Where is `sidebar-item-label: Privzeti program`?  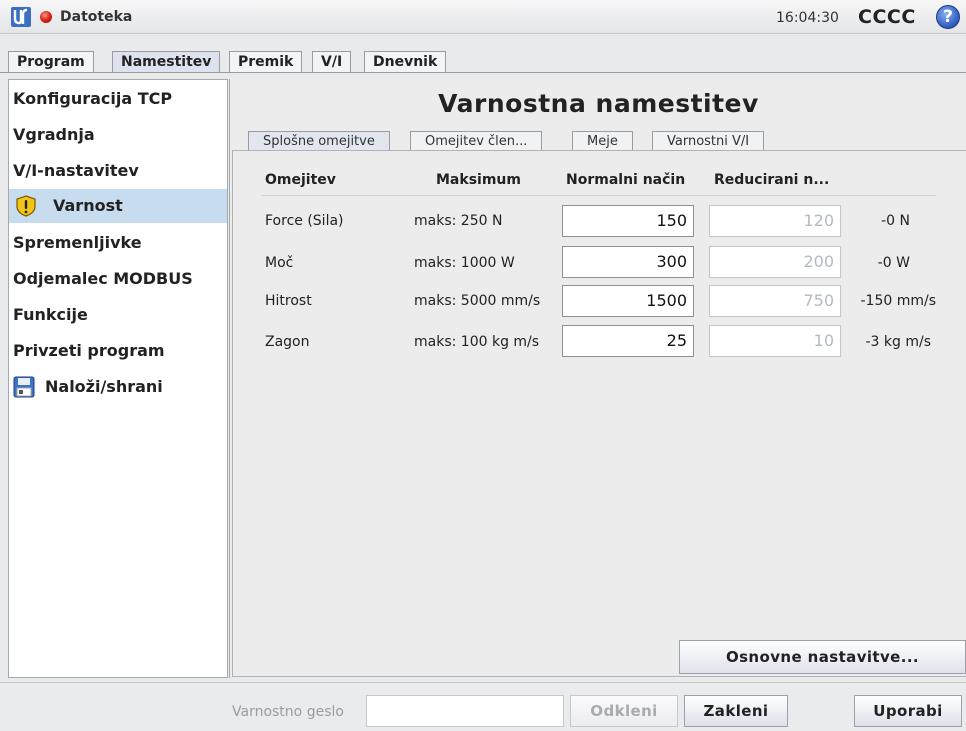
sidebar-item-label: Privzeti program is located at coordinates (89, 350).